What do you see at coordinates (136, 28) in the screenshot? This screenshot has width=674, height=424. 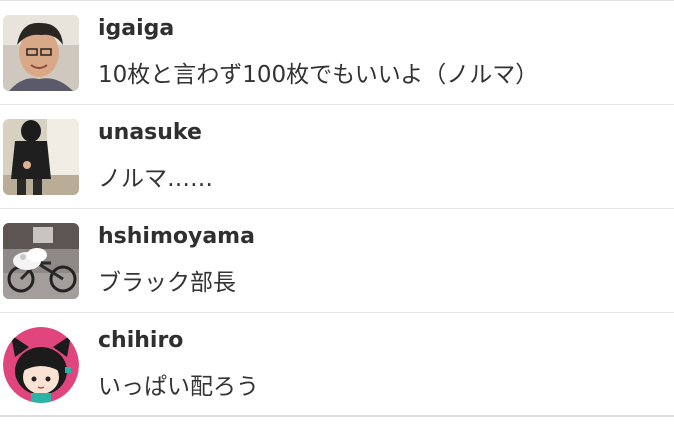 I see `username: igaiga` at bounding box center [136, 28].